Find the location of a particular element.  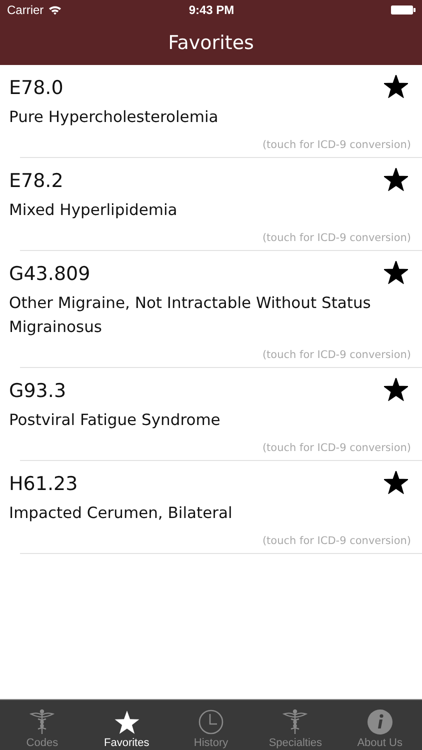

carrier-label: Carrier is located at coordinates (25, 10).